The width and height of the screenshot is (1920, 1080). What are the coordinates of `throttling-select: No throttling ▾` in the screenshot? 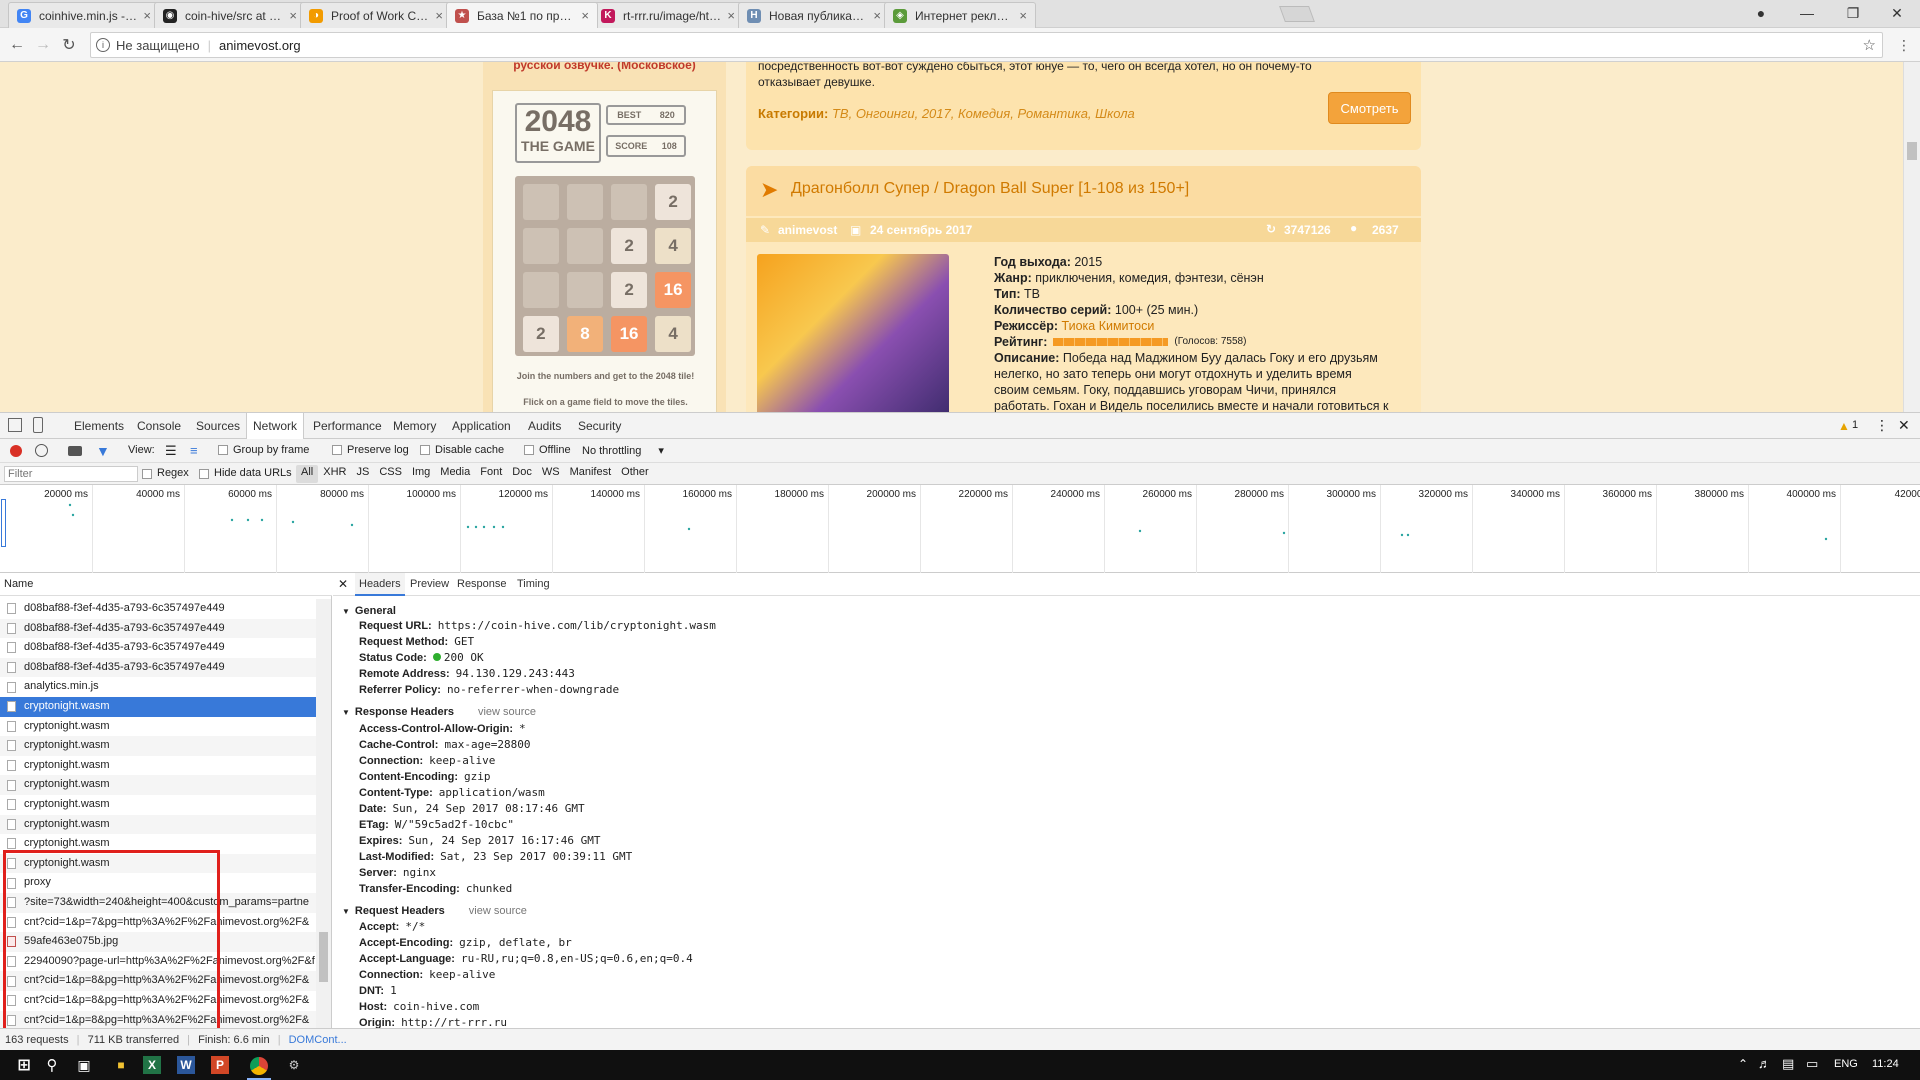 It's located at (623, 450).